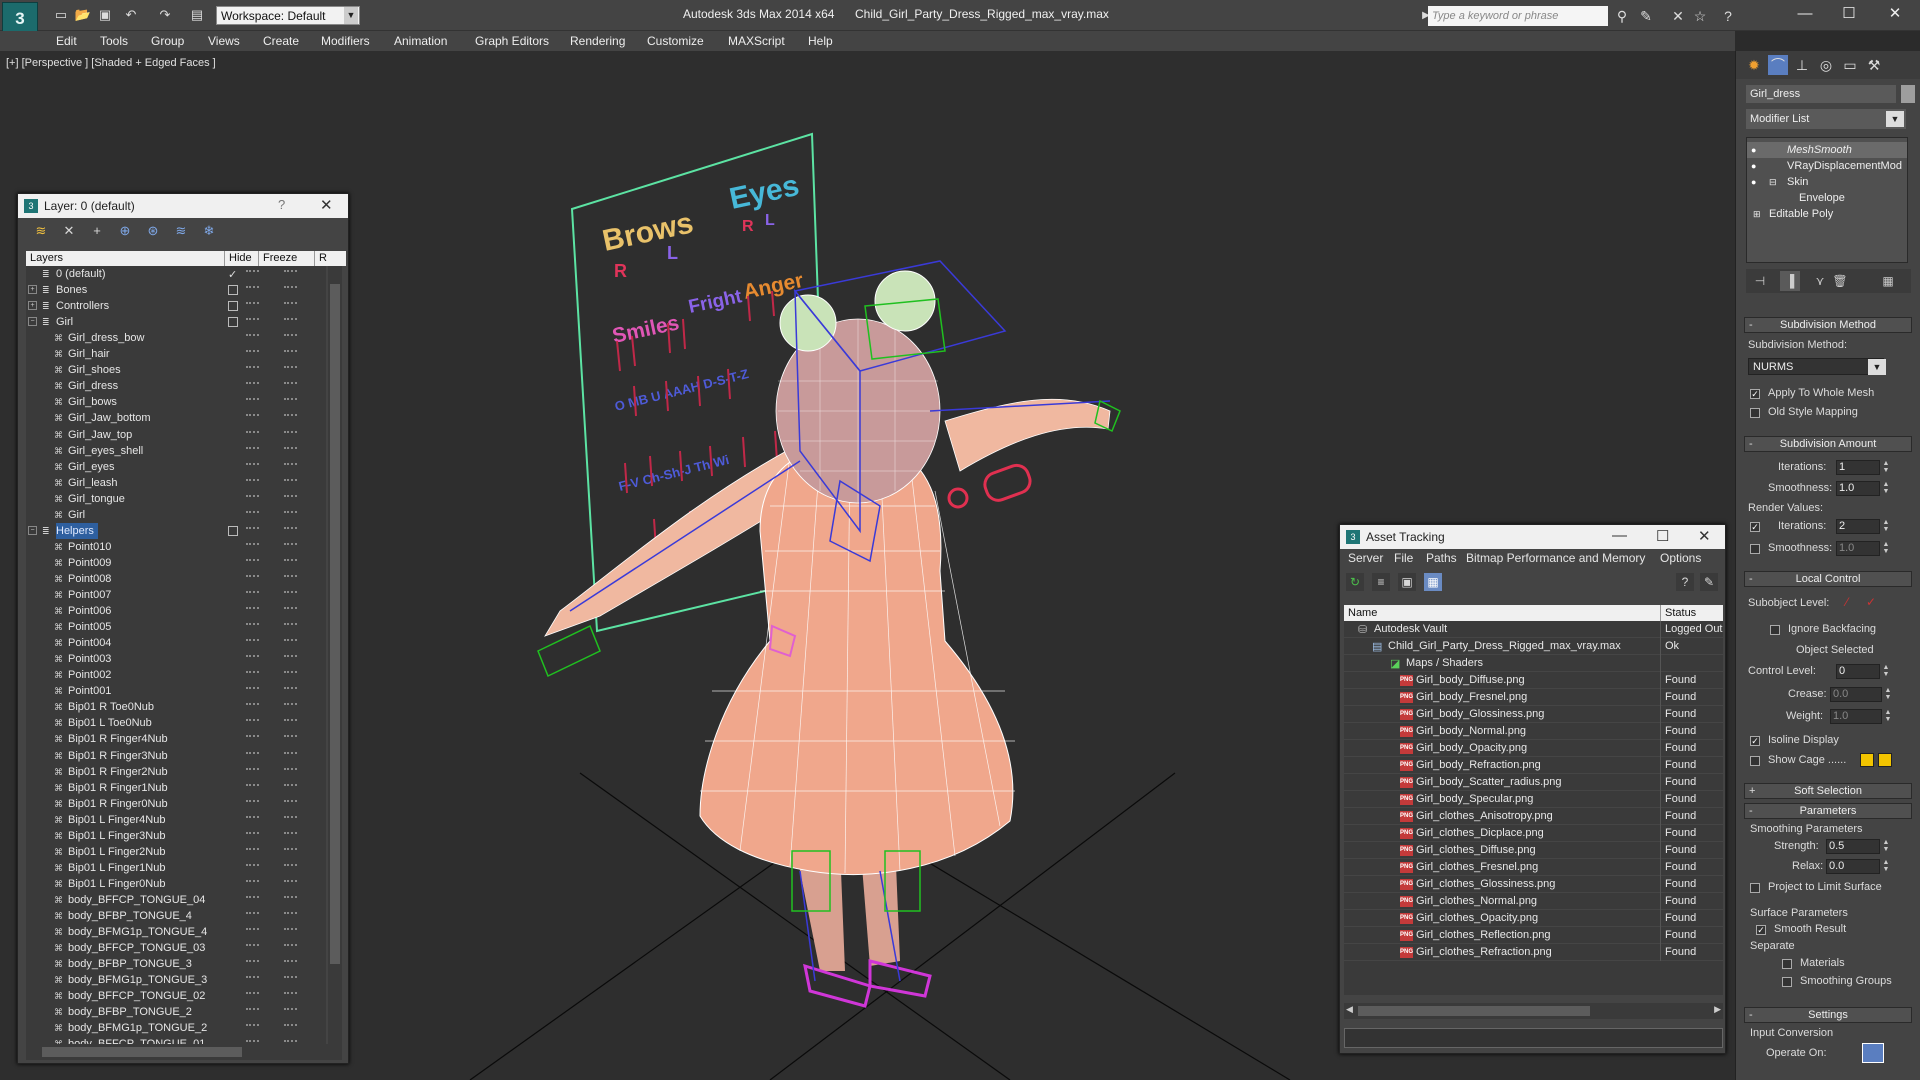 The image size is (1920, 1080). I want to click on col-status: Status, so click(1678, 613).